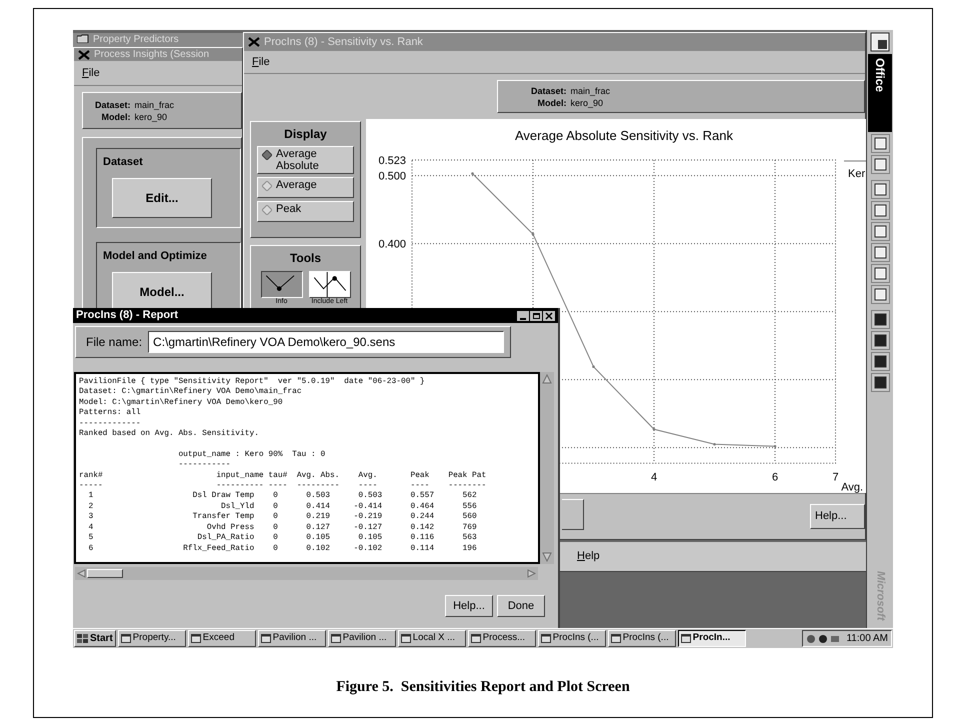  I want to click on figure-caption: Figure 5. Sensitivities Report and Plot Screen, so click(483, 687).